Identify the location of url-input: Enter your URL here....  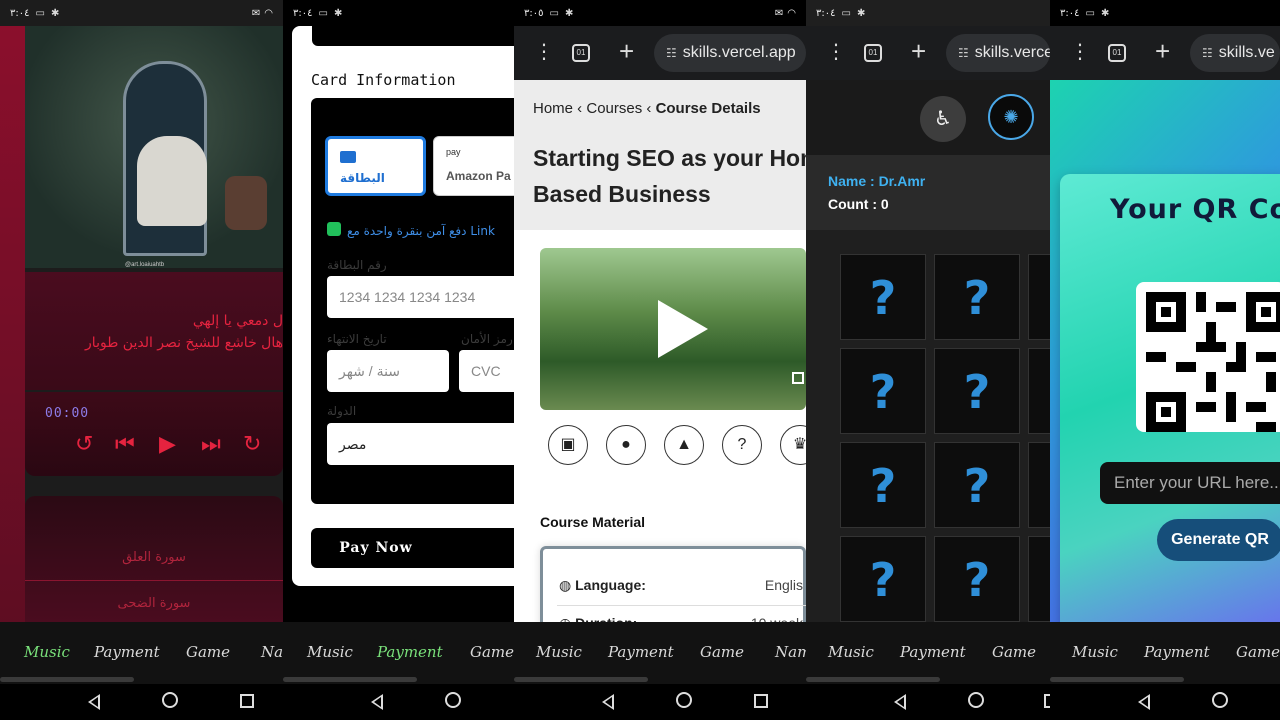
(1190, 483).